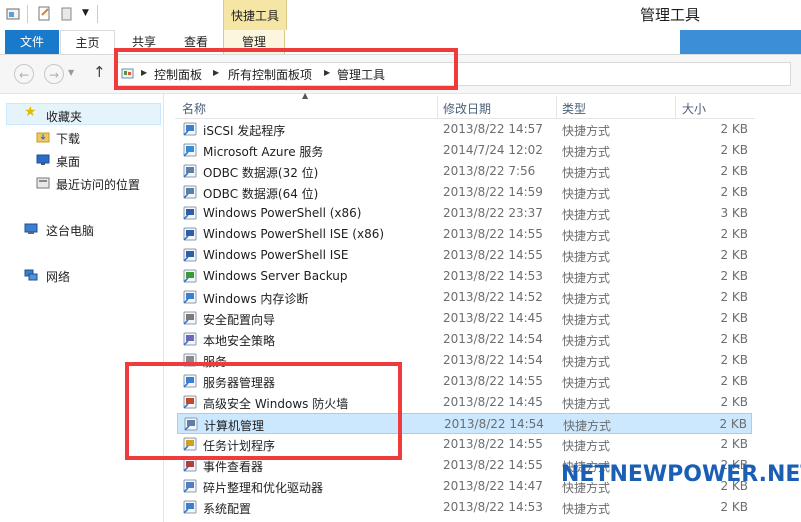 This screenshot has height=522, width=801. What do you see at coordinates (87, 42) in the screenshot?
I see `tab-home: 主页` at bounding box center [87, 42].